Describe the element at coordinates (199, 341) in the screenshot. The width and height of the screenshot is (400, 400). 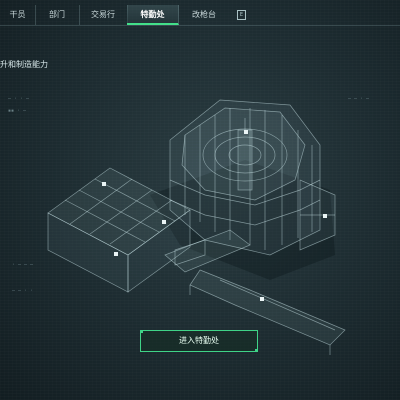
I see `enter-special-ops-button: 进入特勤处` at that location.